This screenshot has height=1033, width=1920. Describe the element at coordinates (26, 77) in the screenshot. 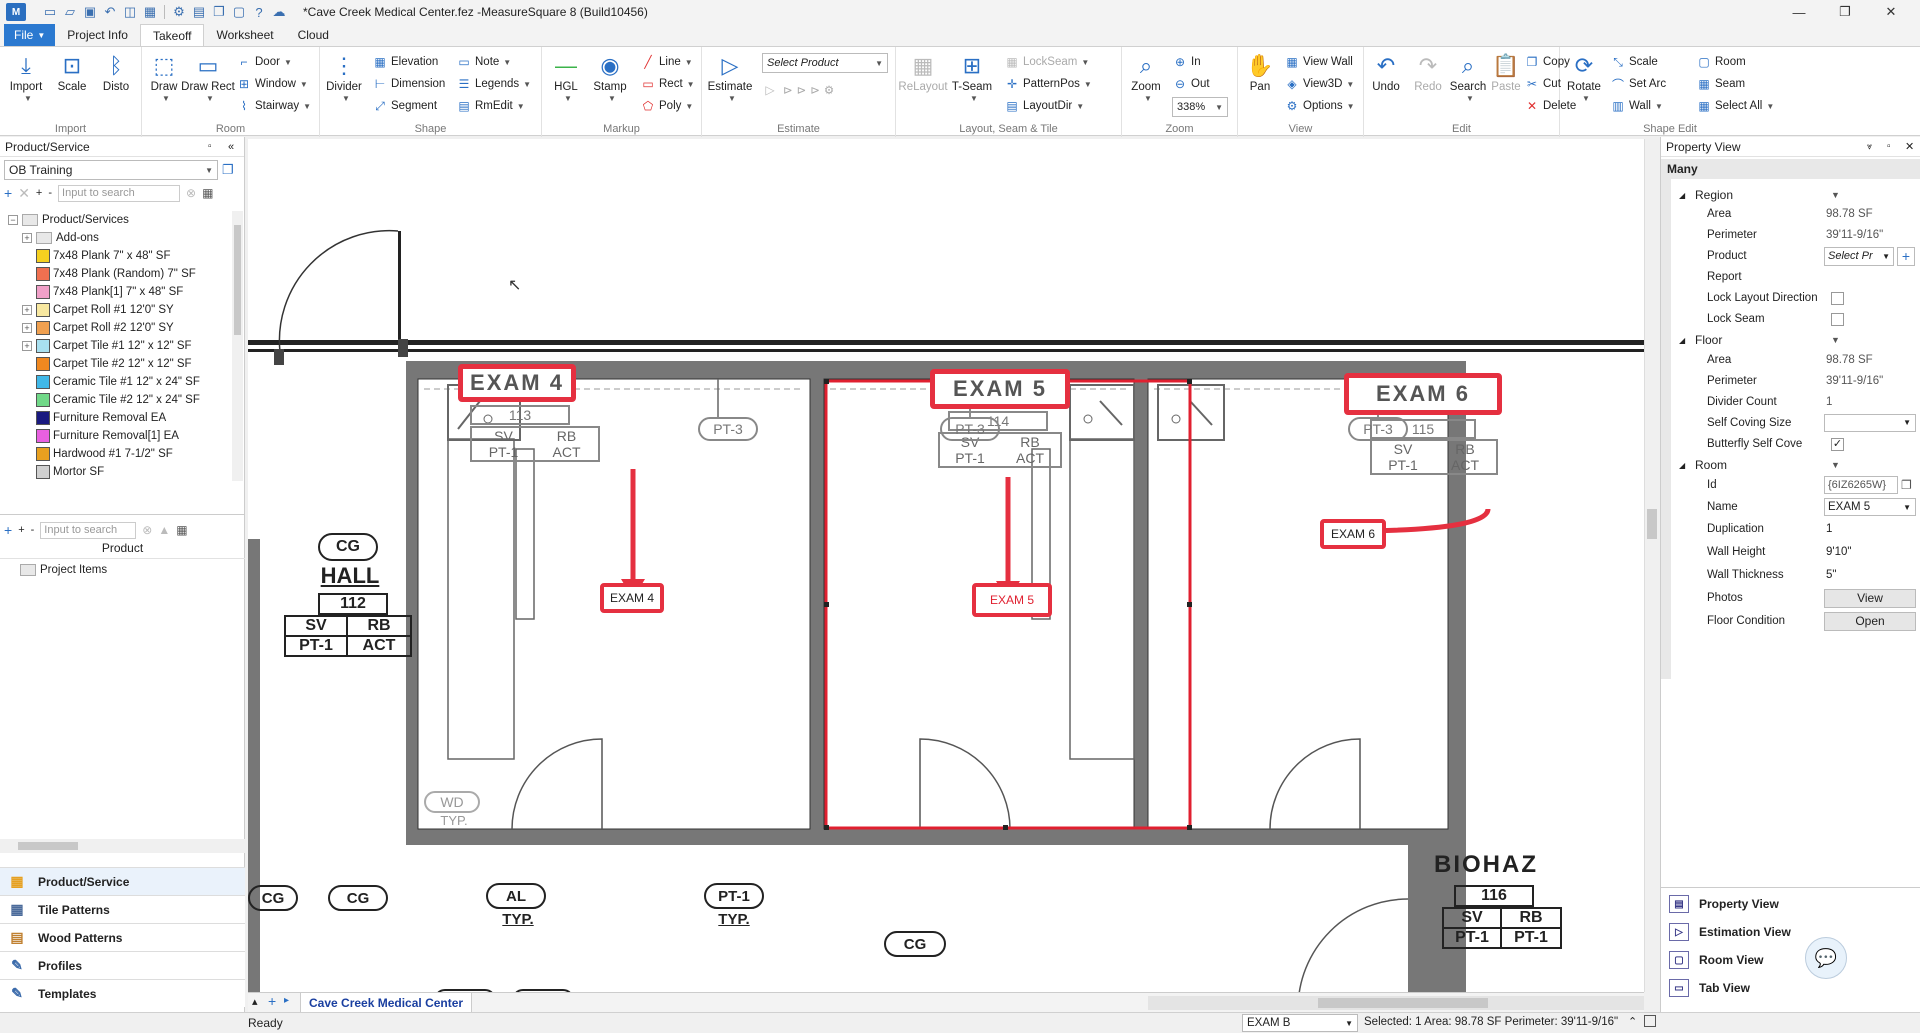

I see `import-button: ⤓ Import ▼` at that location.